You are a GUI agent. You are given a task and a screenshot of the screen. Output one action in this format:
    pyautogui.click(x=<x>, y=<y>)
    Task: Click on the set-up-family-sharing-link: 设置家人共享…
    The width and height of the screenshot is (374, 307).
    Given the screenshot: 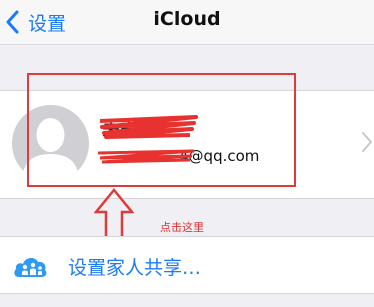 What is the action you would take?
    pyautogui.click(x=134, y=266)
    